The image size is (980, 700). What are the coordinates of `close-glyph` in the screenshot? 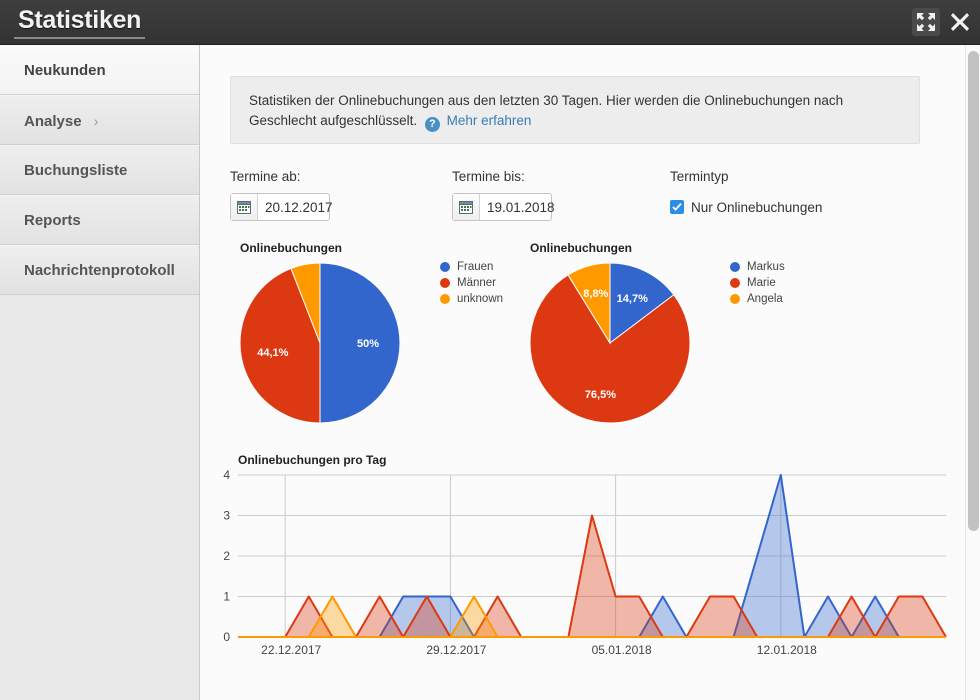 It's located at (960, 22).